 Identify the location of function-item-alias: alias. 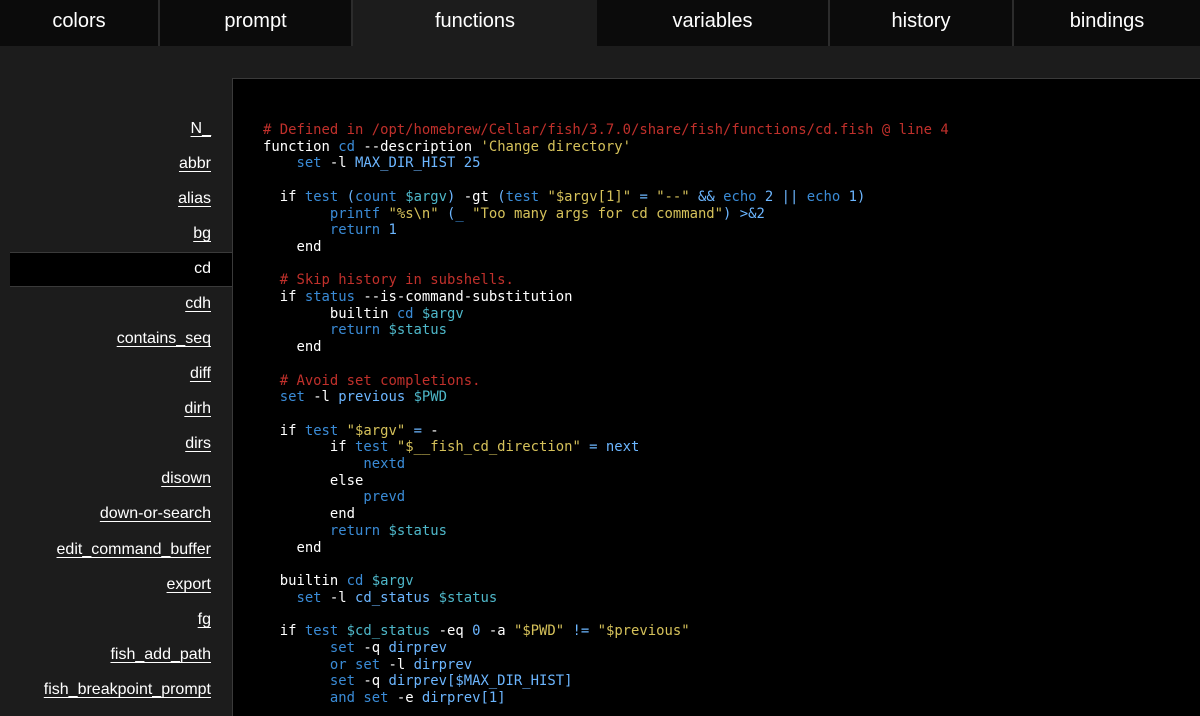
(194, 199).